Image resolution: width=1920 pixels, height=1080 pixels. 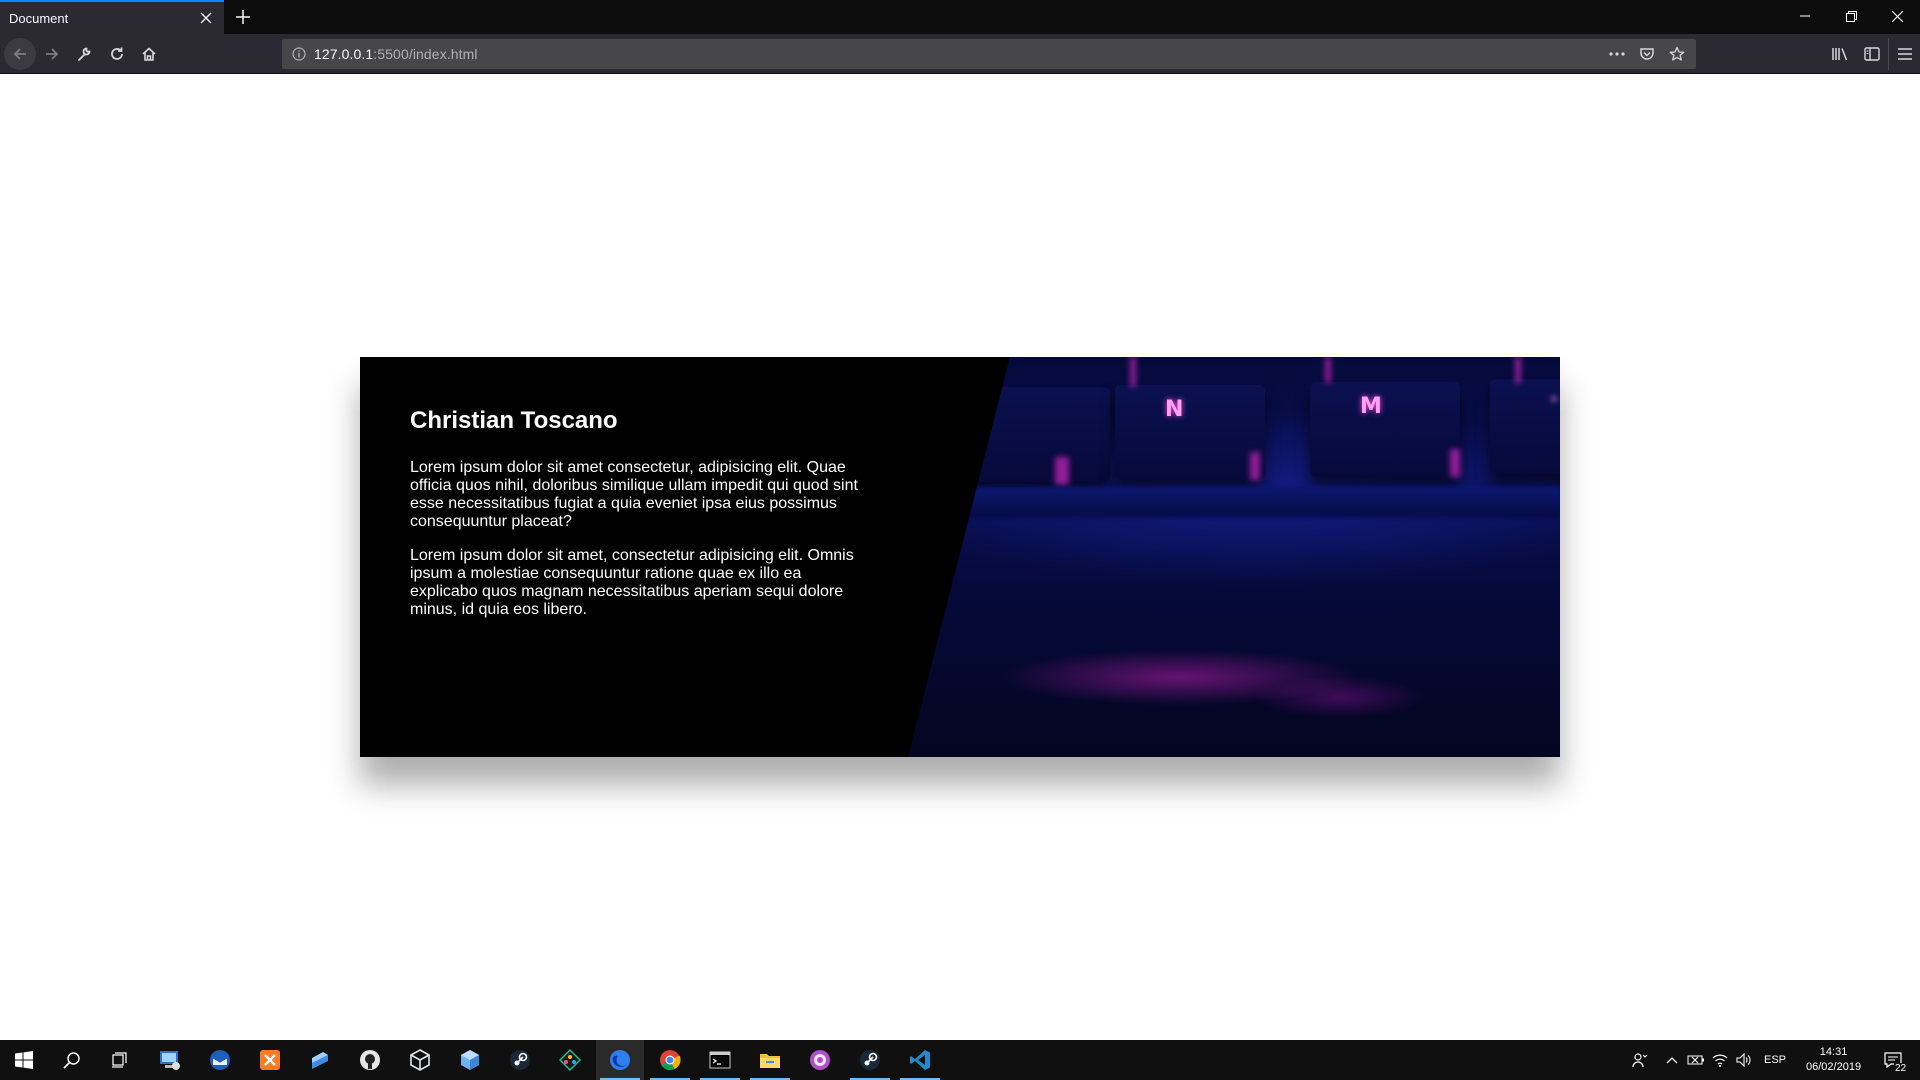 I want to click on navigation-toolbar: 127.0.0.1:5500/index.html, so click(x=960, y=54).